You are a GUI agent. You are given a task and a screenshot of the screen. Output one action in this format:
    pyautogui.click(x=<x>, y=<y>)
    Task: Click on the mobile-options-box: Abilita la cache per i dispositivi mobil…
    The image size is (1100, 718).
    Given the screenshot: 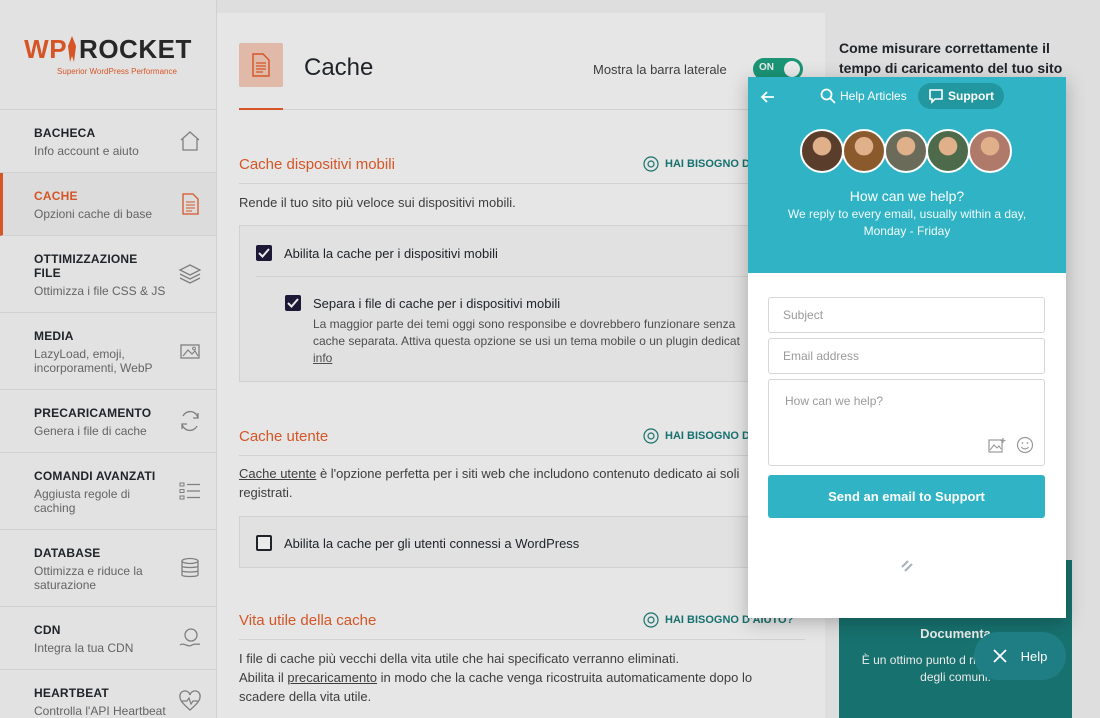 What is the action you would take?
    pyautogui.click(x=524, y=303)
    